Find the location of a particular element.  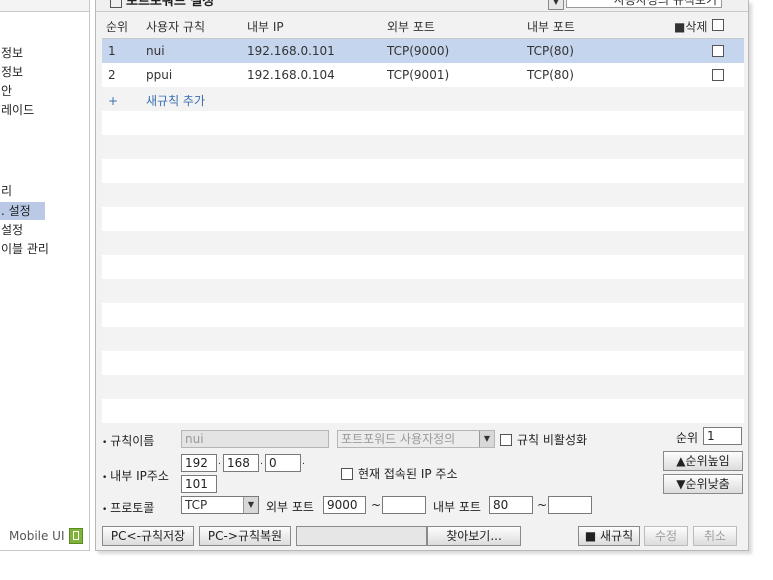

rule-type-value: 포트포워드 사용자정의 is located at coordinates (398, 439).